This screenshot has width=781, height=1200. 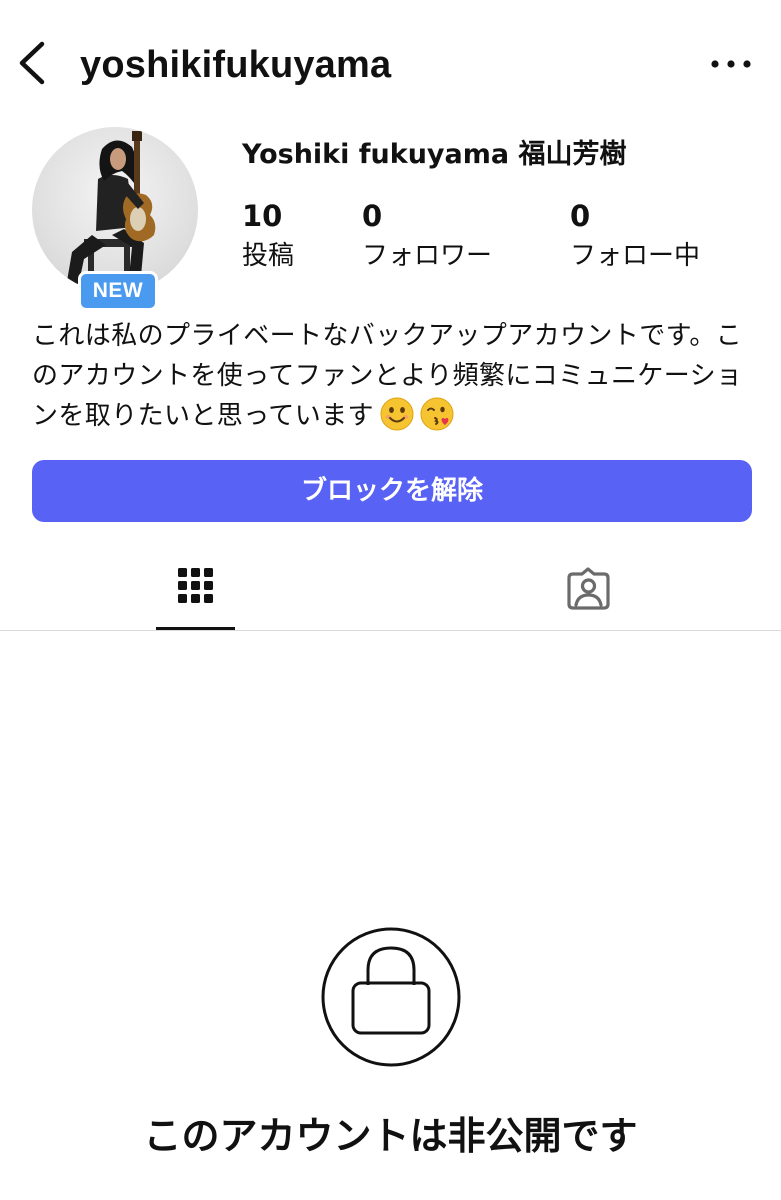 I want to click on back-button, so click(x=32, y=63).